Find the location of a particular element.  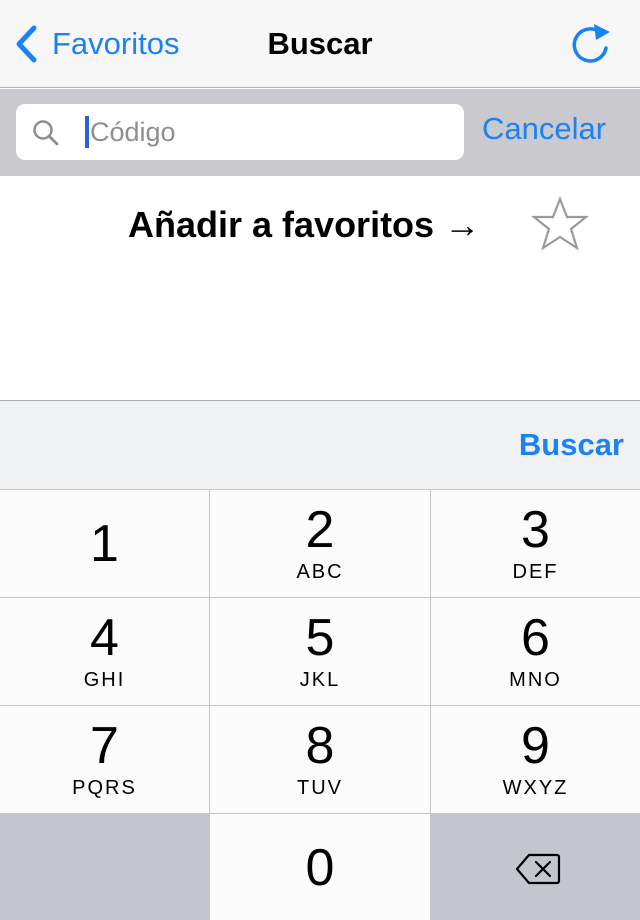

search-field is located at coordinates (240, 132).